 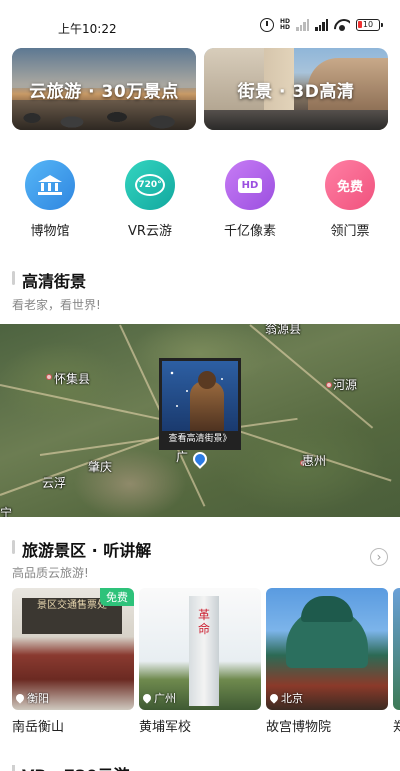 I want to click on quick-action-gigapixel: HD 千亿像素, so click(x=250, y=199).